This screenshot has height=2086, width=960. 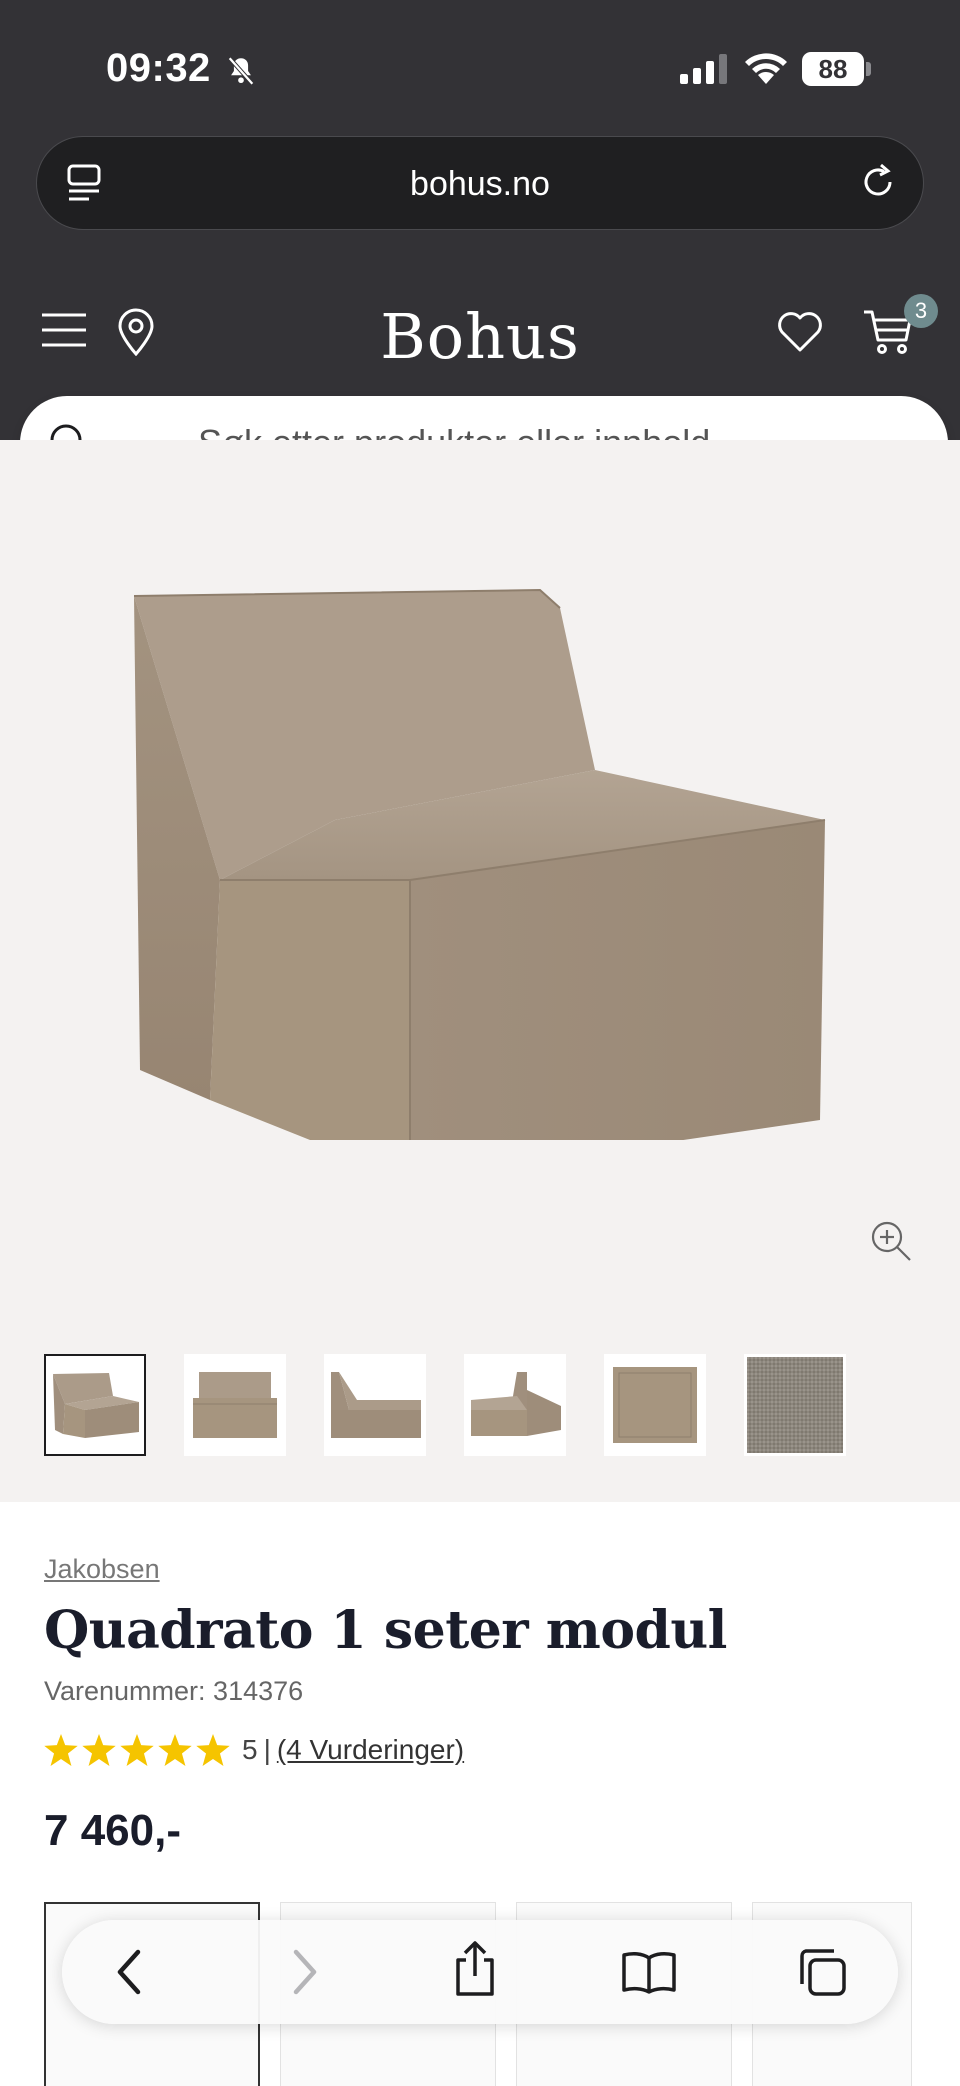 I want to click on product-brand-link: Jakobsen, so click(x=102, y=1569).